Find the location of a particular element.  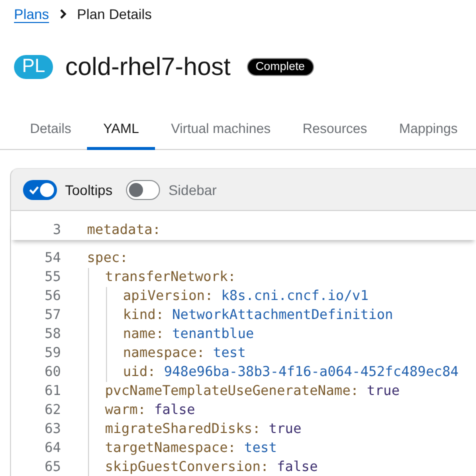

line-number: 60 is located at coordinates (52, 372).